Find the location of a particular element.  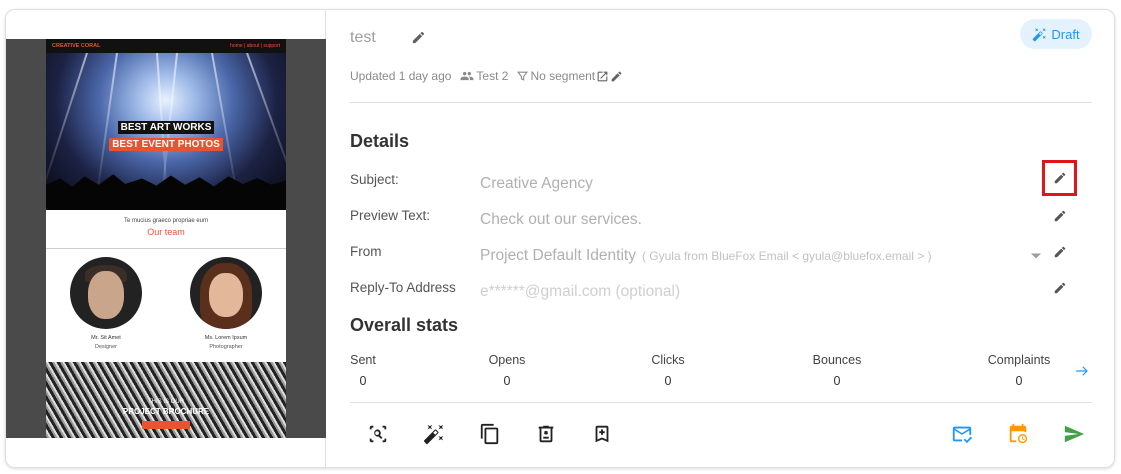

email-brochure-banner: THIS IS OUR PROJECT BROCHURE is located at coordinates (166, 400).